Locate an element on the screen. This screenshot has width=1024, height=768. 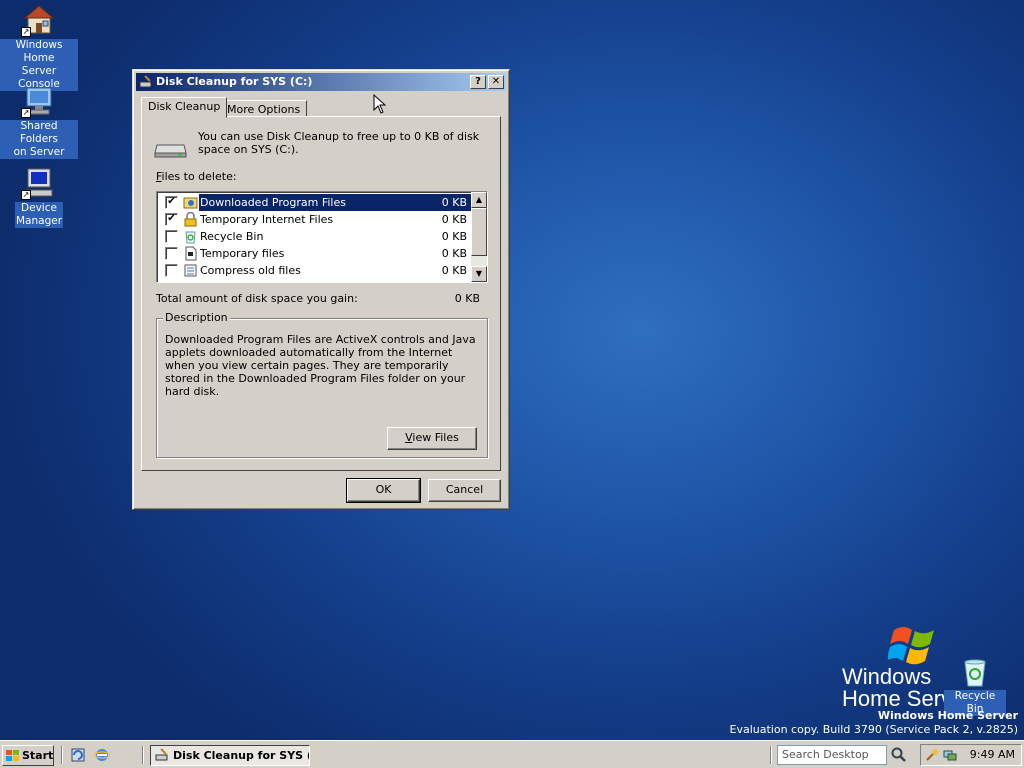
mouse-cursor-icon is located at coordinates (380, 103).